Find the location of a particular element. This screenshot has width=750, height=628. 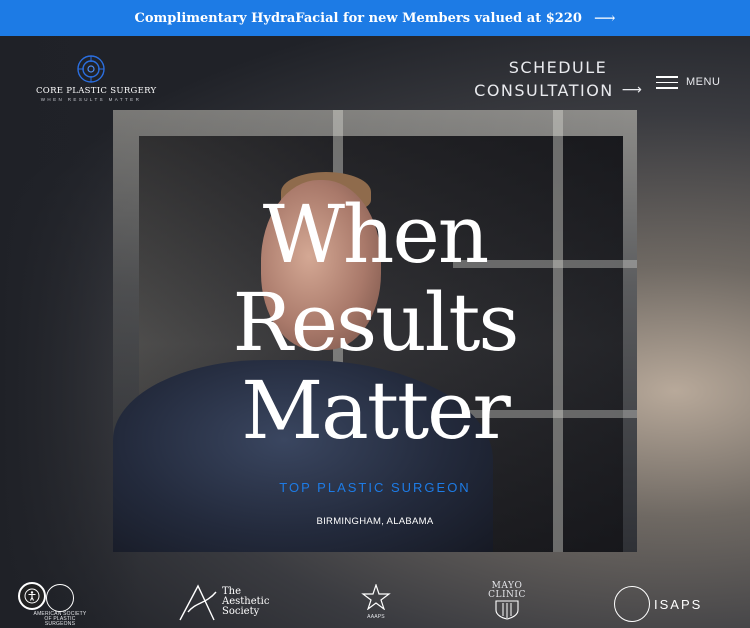

asps-logo: AMERICAN SOCIETY OF PLASTIC SURGEONS is located at coordinates (60, 605).